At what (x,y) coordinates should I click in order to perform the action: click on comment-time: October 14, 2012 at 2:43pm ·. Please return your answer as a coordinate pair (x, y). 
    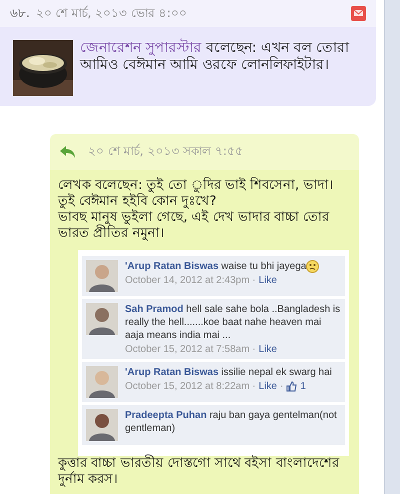
    Looking at the image, I should click on (190, 280).